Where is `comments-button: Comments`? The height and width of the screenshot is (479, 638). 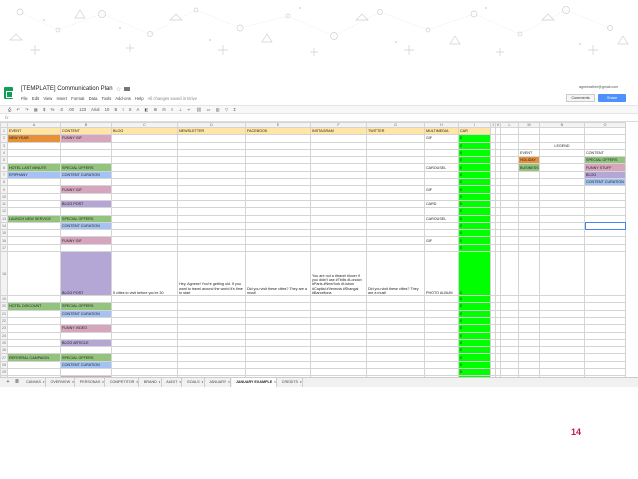 comments-button: Comments is located at coordinates (580, 98).